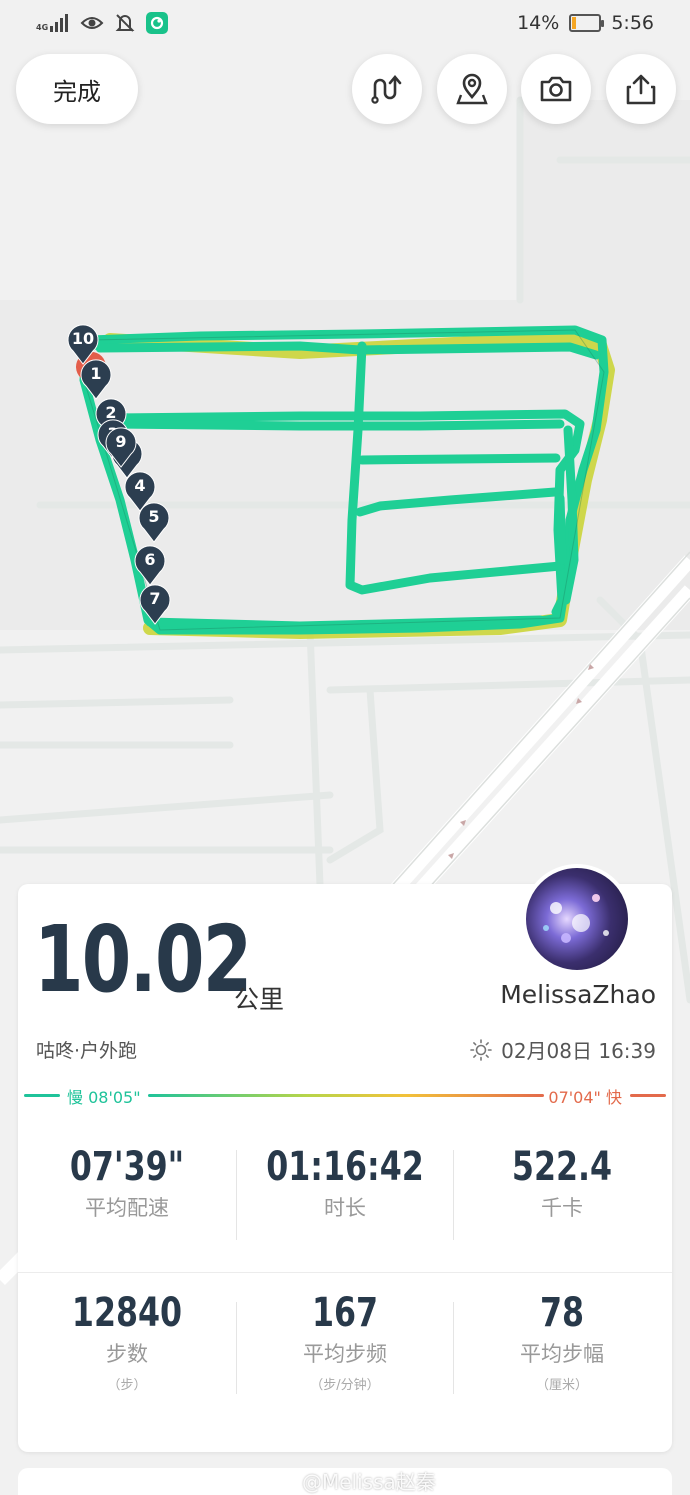 Image resolution: width=690 pixels, height=1495 pixels. Describe the element at coordinates (578, 994) in the screenshot. I see `username: MelissaZhao` at that location.